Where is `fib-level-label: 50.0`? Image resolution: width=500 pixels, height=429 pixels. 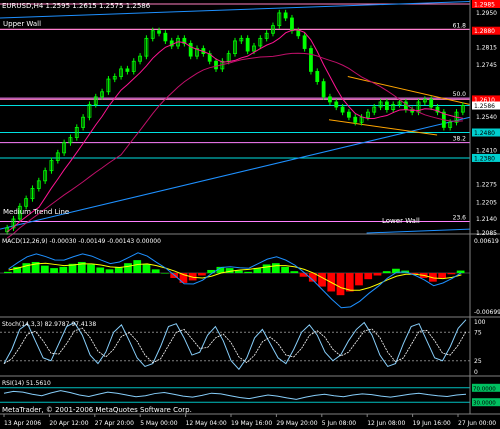
fib-level-label: 50.0 is located at coordinates (460, 94).